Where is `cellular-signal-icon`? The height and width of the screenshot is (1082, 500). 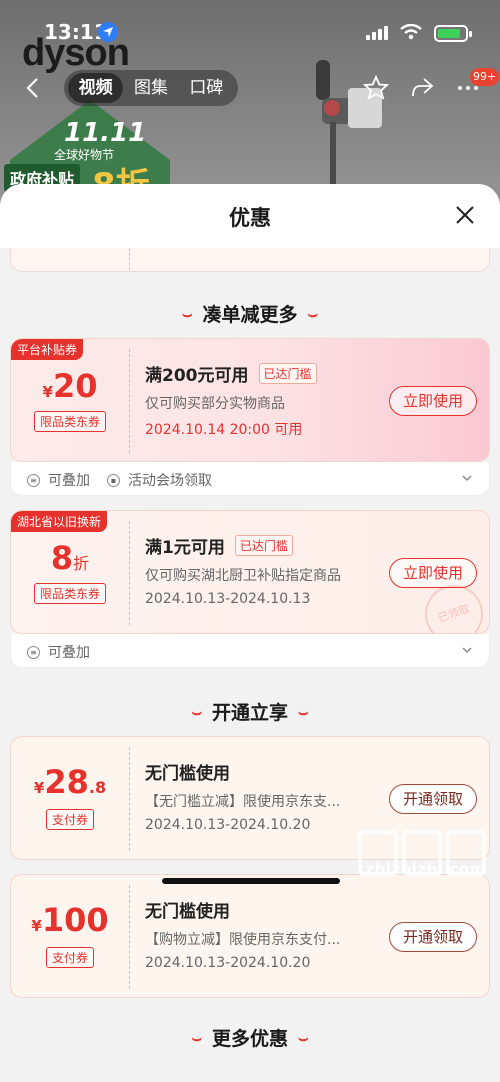
cellular-signal-icon is located at coordinates (377, 33).